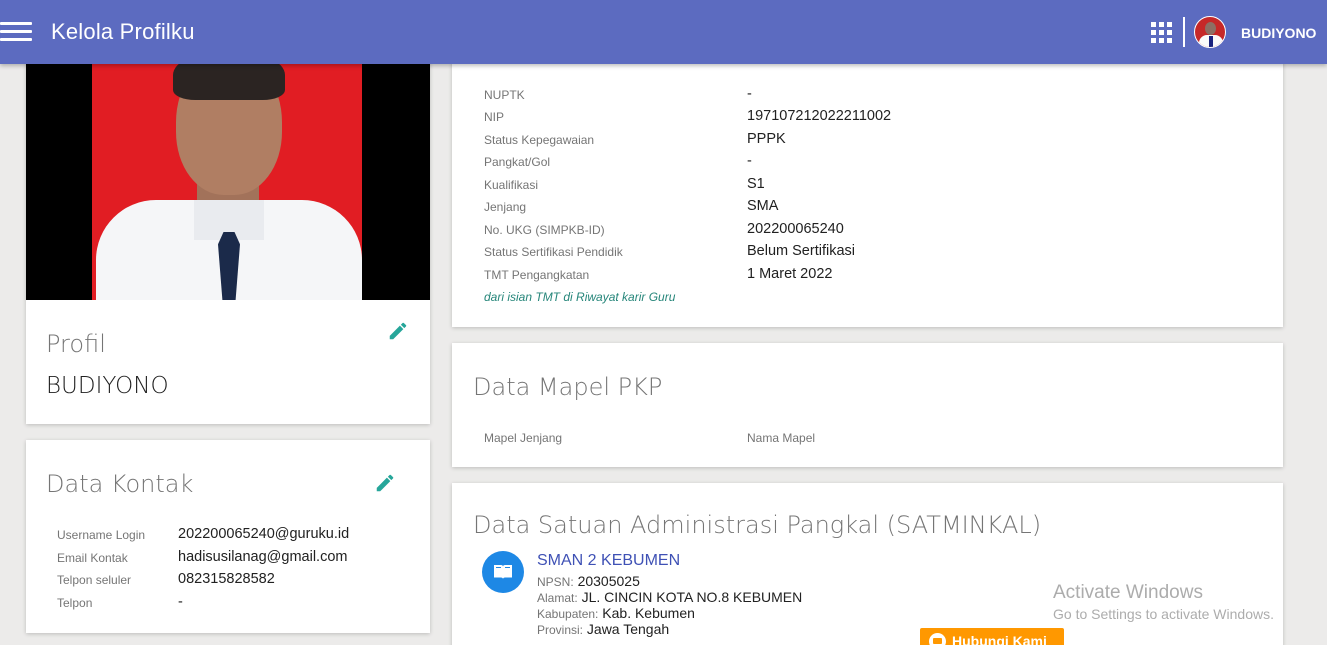 Image resolution: width=1327 pixels, height=645 pixels. I want to click on page-title: Kelola Profilku, so click(123, 31).